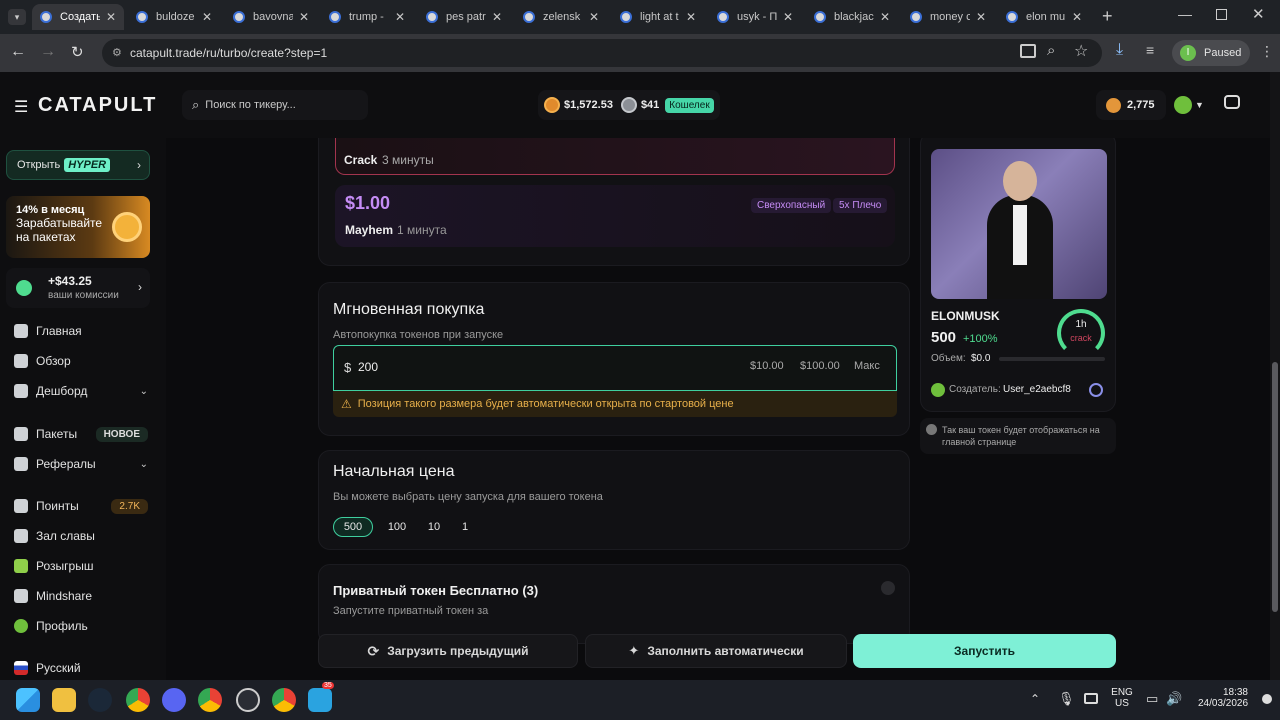 This screenshot has width=1280, height=720. I want to click on browser-tab: bavovna ✕, so click(271, 17).